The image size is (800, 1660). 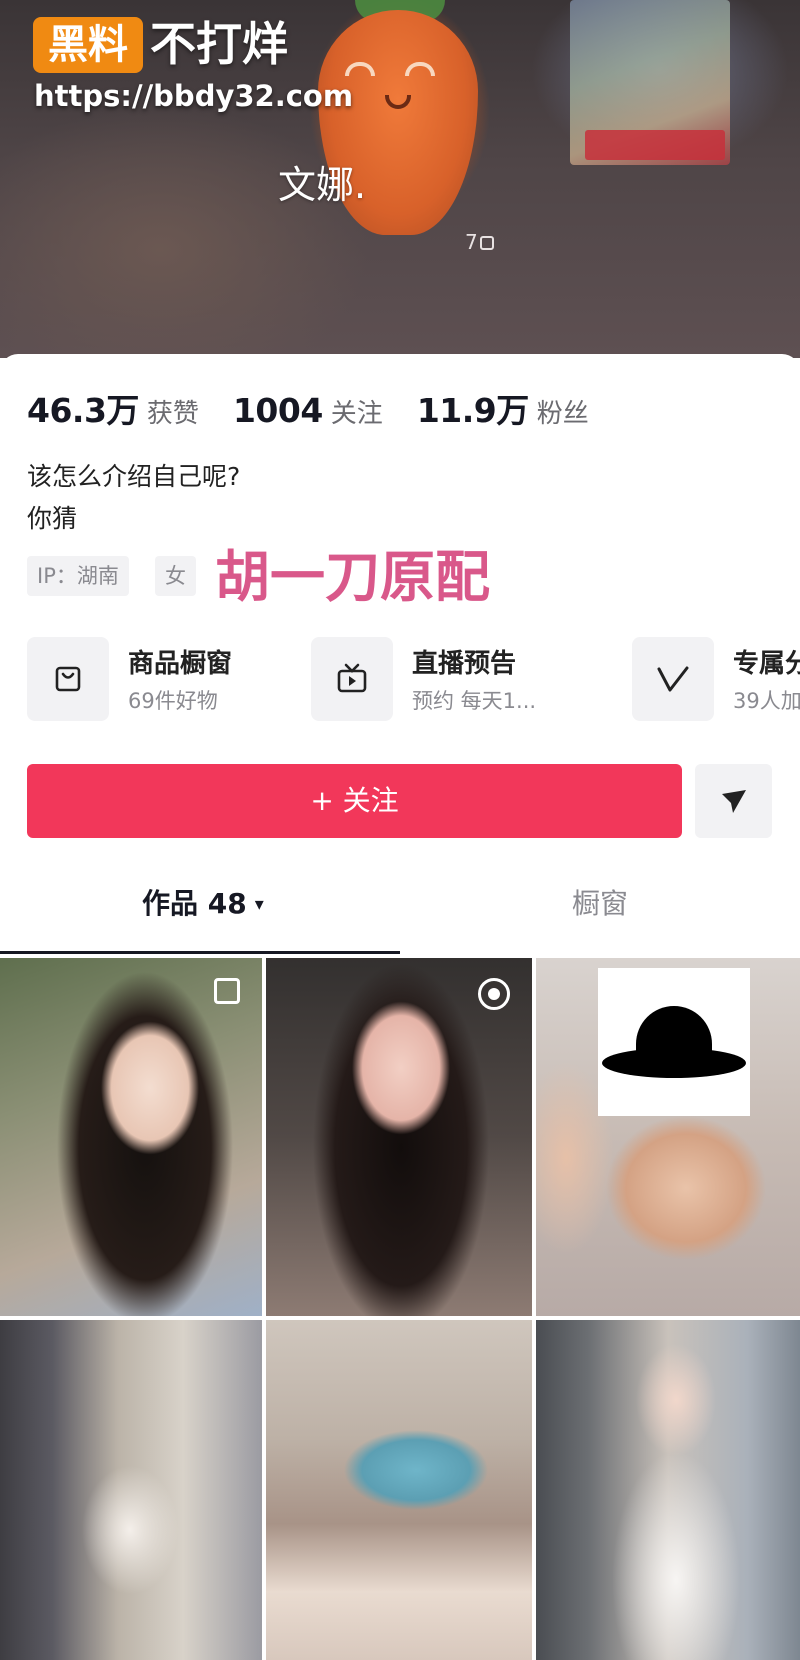 What do you see at coordinates (52, 518) in the screenshot?
I see `bio-line-2: 你猜` at bounding box center [52, 518].